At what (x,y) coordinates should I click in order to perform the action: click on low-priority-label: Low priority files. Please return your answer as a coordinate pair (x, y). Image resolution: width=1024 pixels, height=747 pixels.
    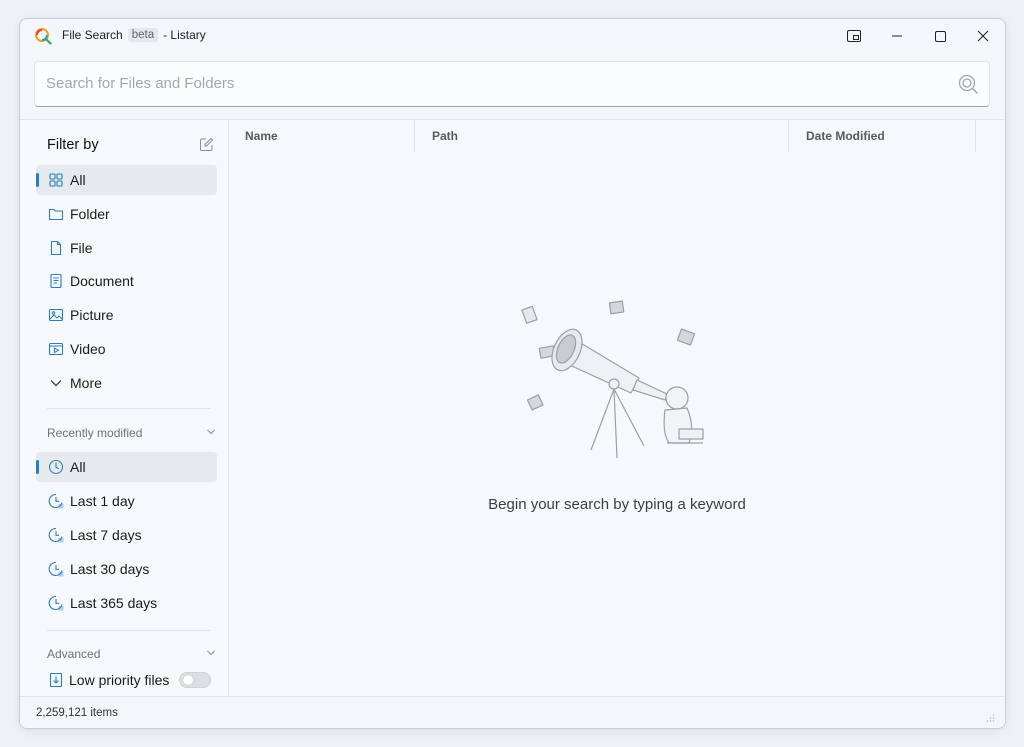
    Looking at the image, I should click on (119, 680).